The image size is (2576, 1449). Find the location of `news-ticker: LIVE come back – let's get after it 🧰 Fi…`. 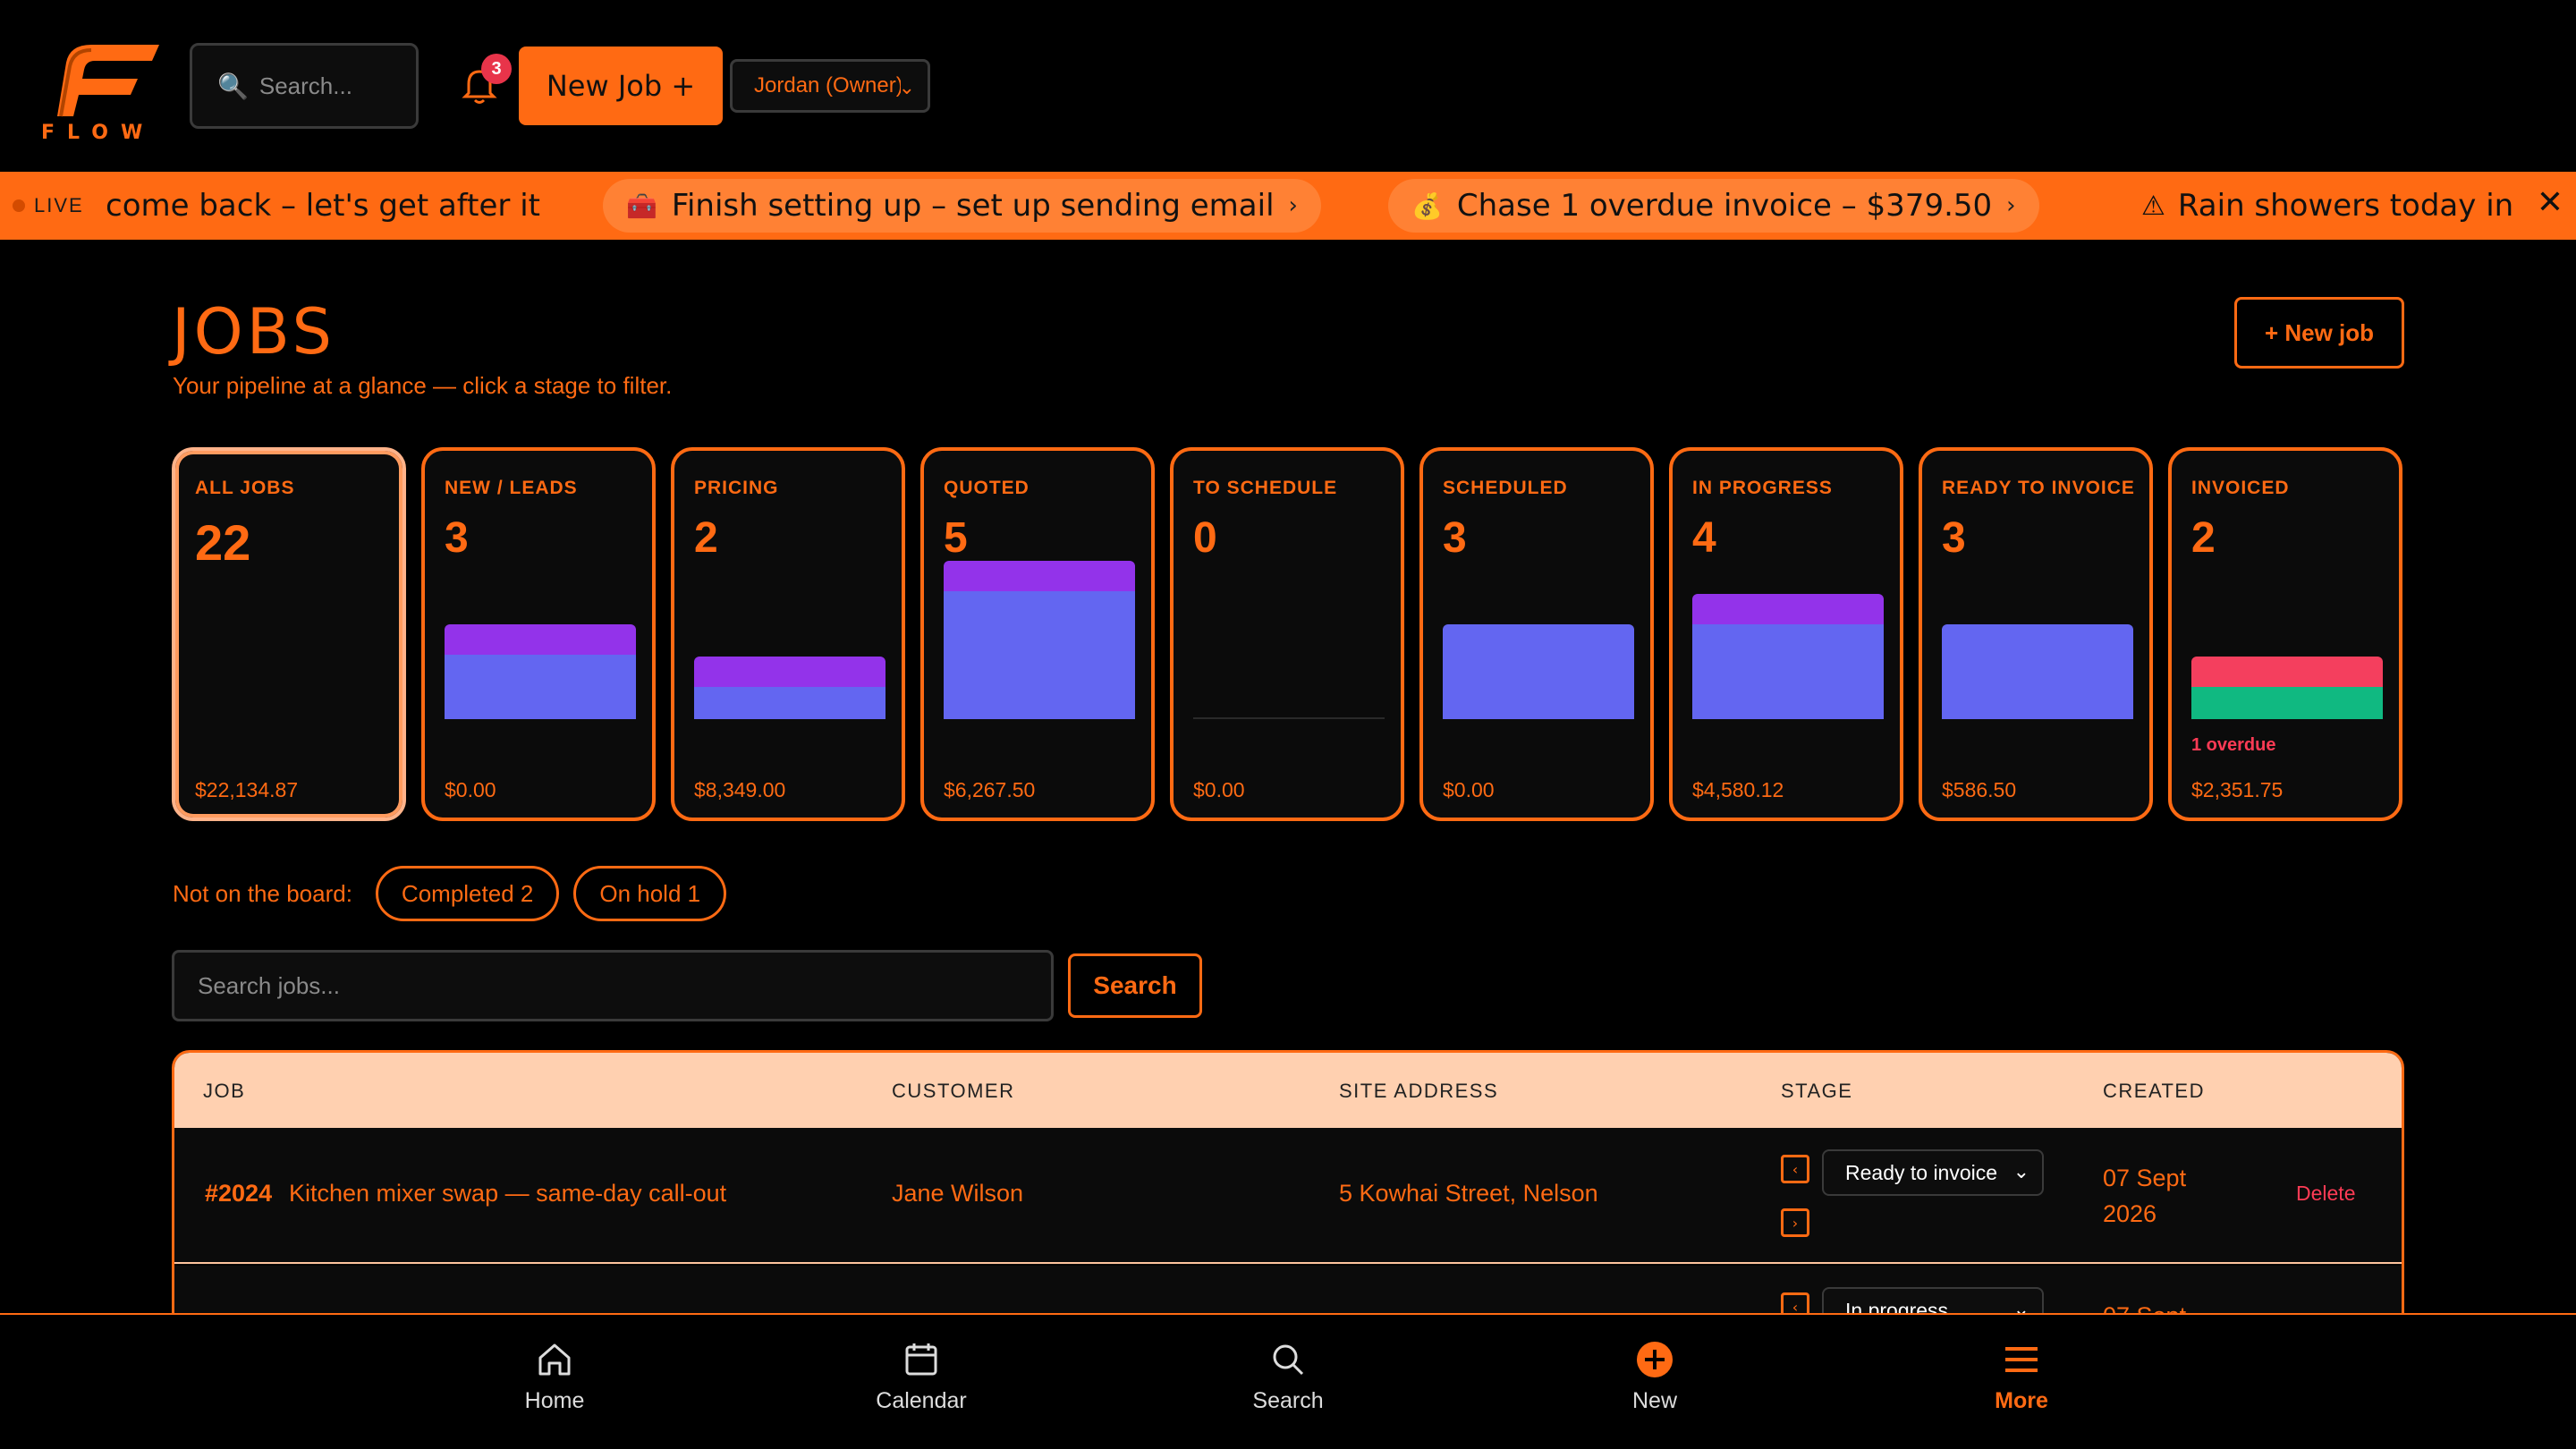

news-ticker: LIVE come back – let's get after it 🧰 Fi… is located at coordinates (1288, 206).